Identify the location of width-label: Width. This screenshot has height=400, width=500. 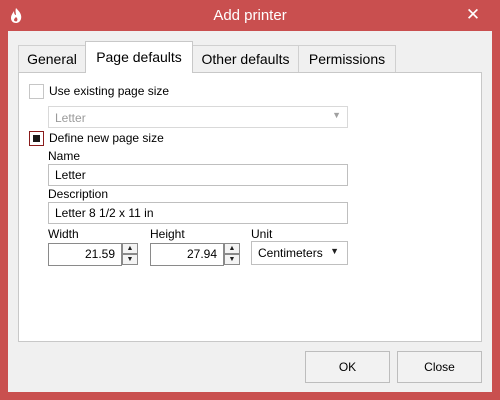
(63, 234).